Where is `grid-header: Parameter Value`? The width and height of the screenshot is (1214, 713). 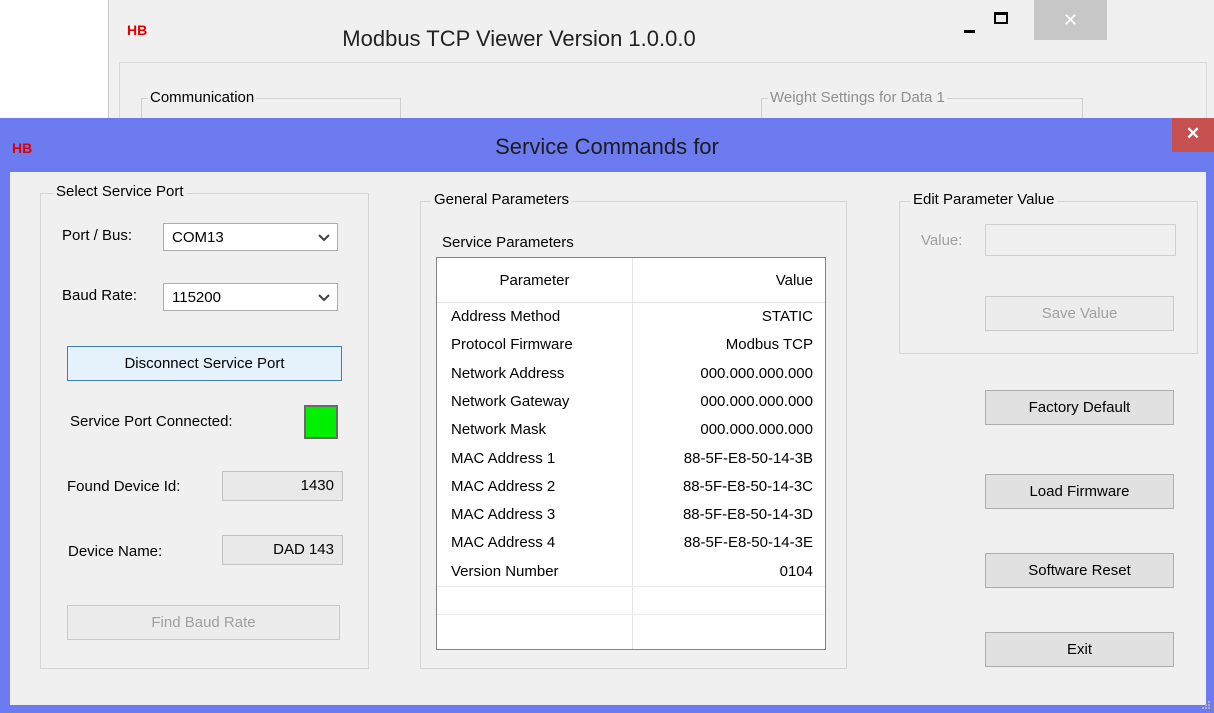
grid-header: Parameter Value is located at coordinates (631, 280).